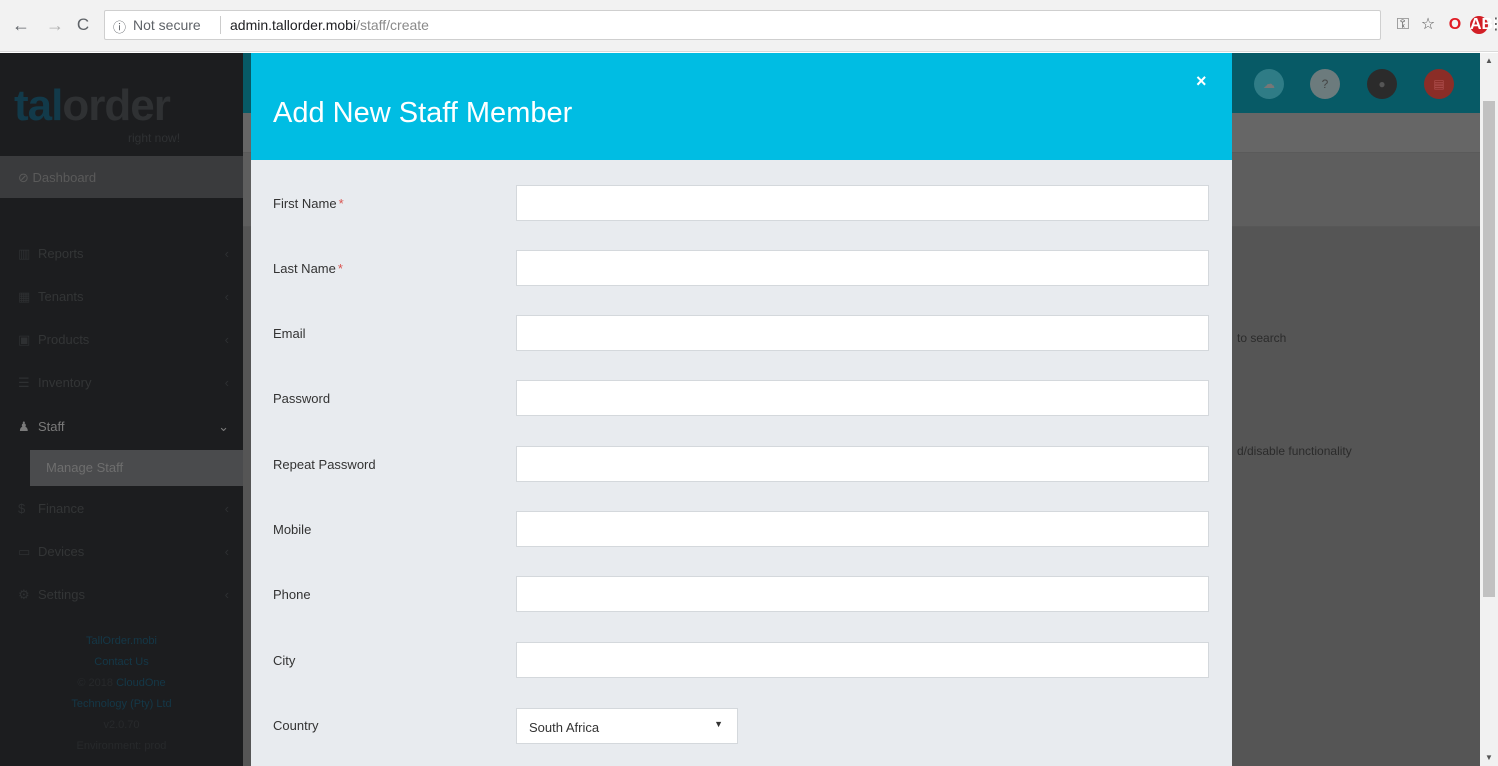 The image size is (1498, 766). Describe the element at coordinates (121, 641) in the screenshot. I see `footer-link-site: TallOrder.mobi` at that location.